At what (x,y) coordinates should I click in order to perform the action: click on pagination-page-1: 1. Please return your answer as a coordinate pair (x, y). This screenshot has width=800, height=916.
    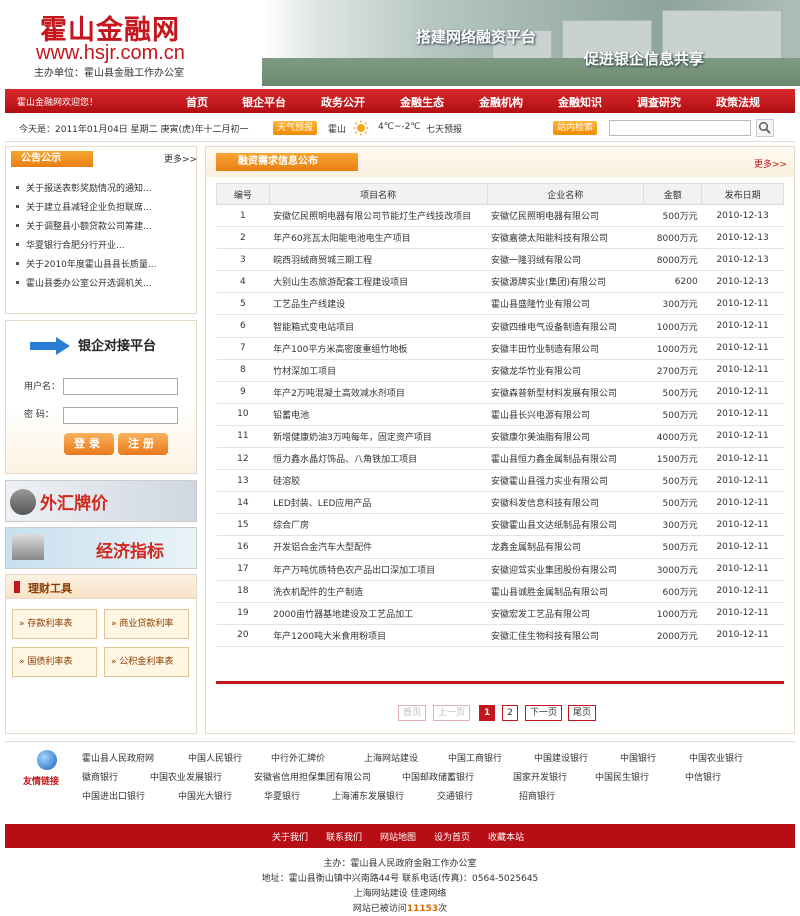
    Looking at the image, I should click on (487, 713).